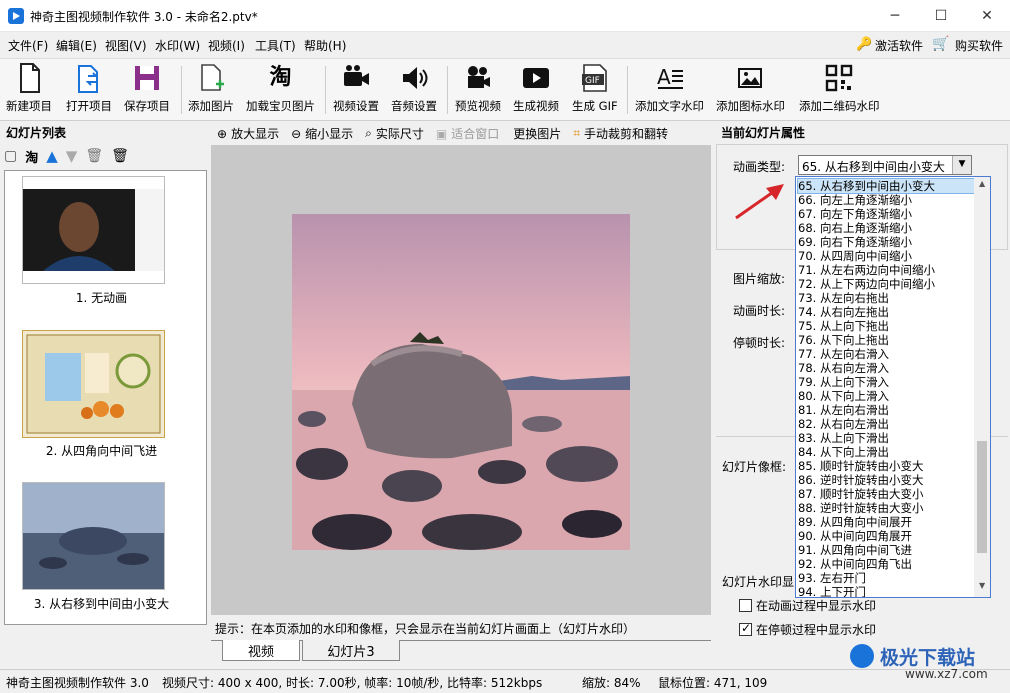  I want to click on chevron-down-icon: ▼, so click(961, 165).